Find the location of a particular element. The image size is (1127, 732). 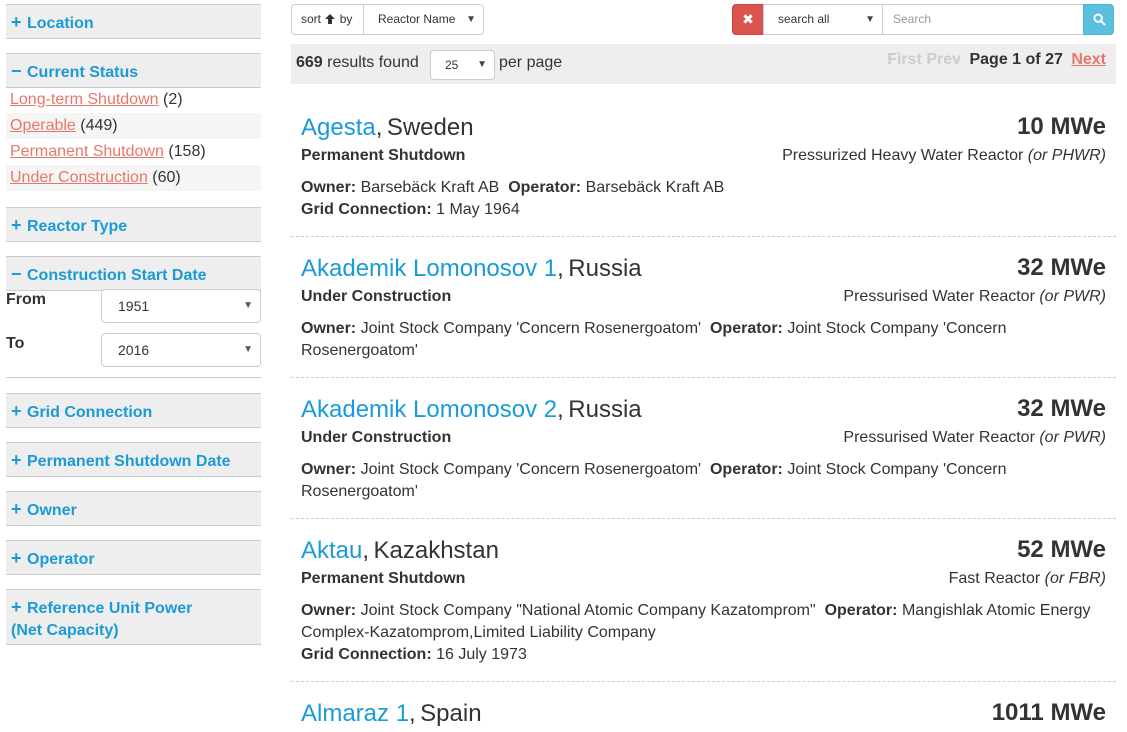

to-date-row: To 2016 ▼ is located at coordinates (133, 355).